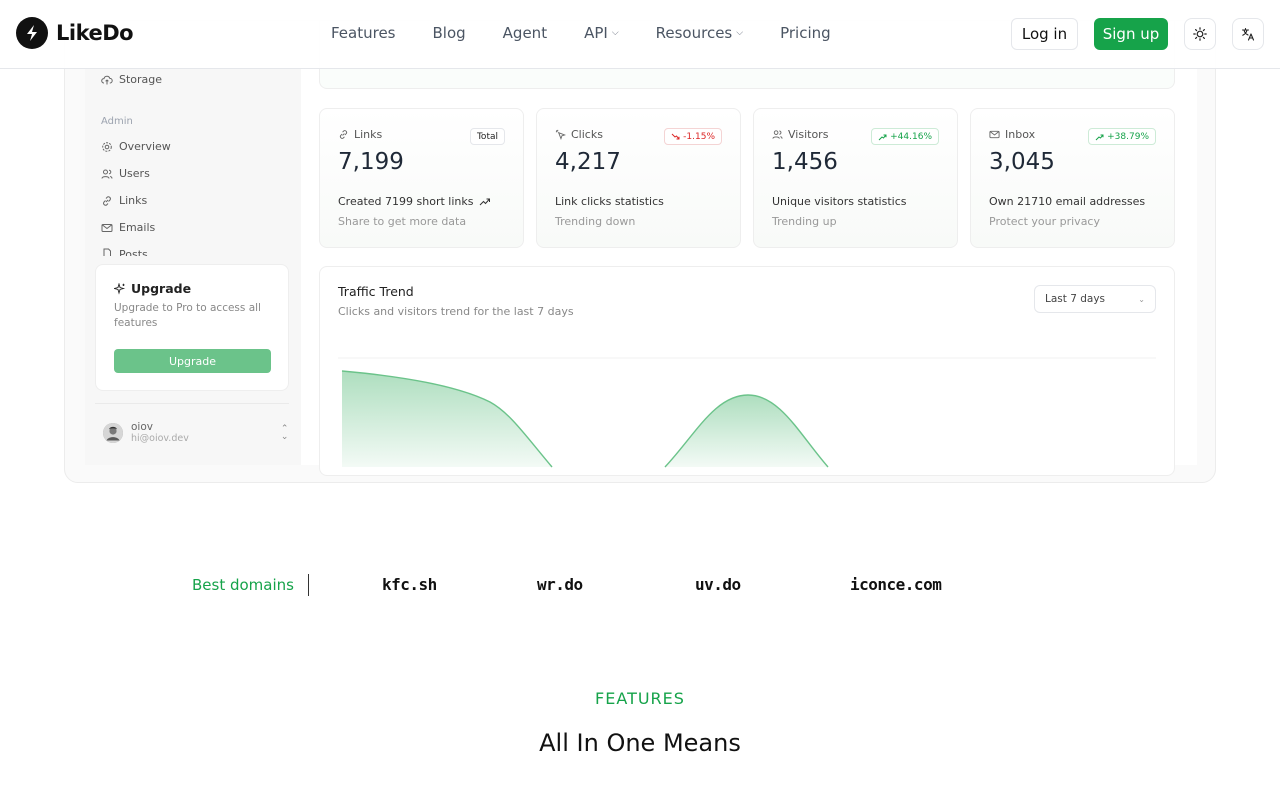  What do you see at coordinates (718, 584) in the screenshot?
I see `domain-link: uv.do` at bounding box center [718, 584].